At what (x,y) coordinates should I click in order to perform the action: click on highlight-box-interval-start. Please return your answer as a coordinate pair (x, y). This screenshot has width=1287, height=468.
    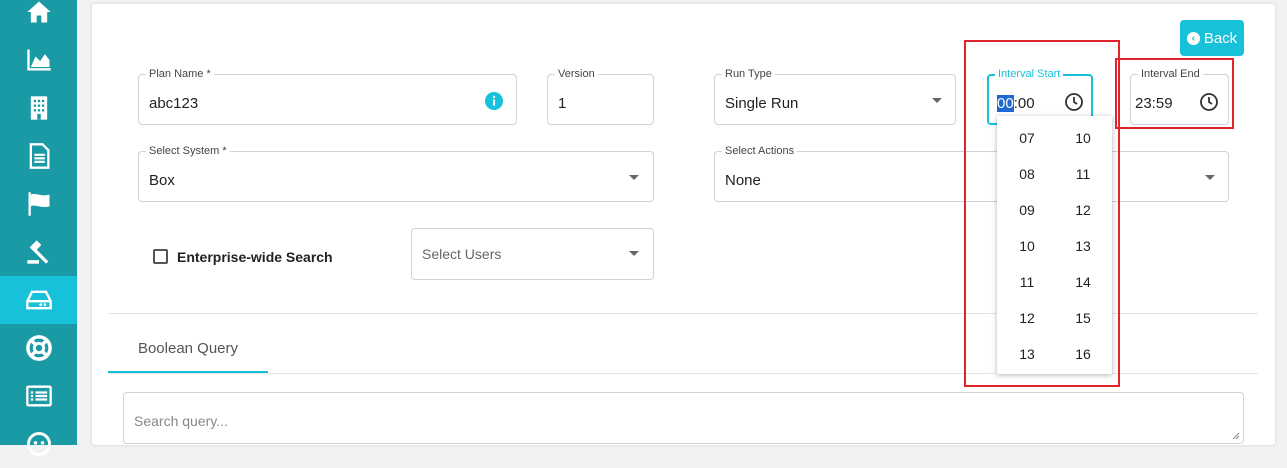
    Looking at the image, I should click on (1042, 213).